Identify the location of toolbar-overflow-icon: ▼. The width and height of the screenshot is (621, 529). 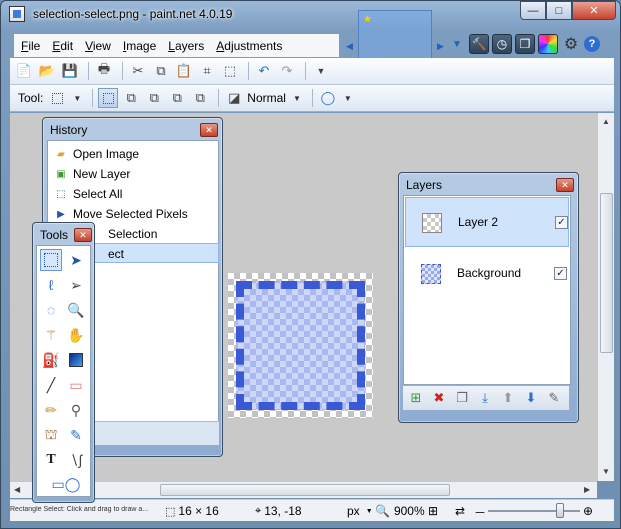
(321, 71).